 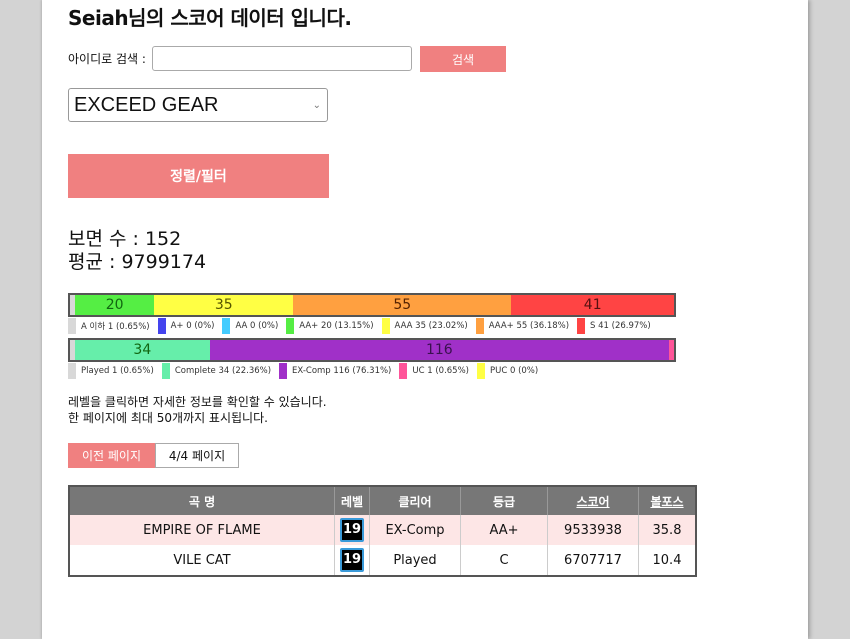 What do you see at coordinates (667, 560) in the screenshot?
I see `volforce: 10.4` at bounding box center [667, 560].